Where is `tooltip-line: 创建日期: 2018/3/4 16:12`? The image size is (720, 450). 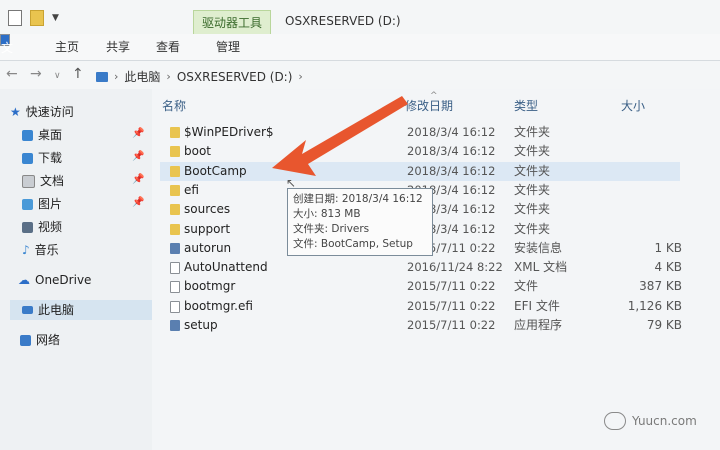 tooltip-line: 创建日期: 2018/3/4 16:12 is located at coordinates (358, 199).